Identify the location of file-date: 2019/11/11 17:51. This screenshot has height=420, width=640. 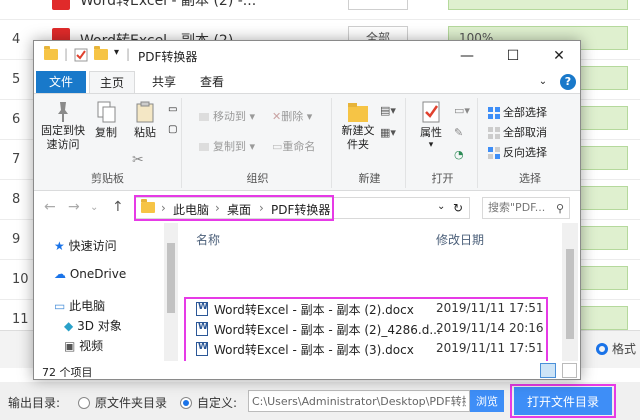
(490, 348).